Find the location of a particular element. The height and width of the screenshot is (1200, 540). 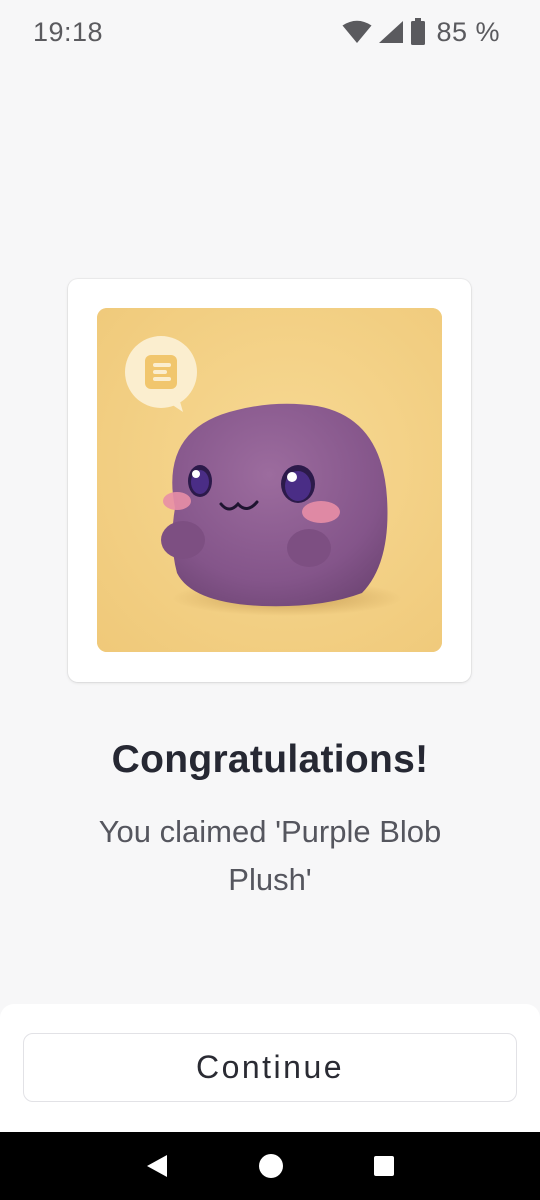

battery-percentage: 85 % is located at coordinates (468, 31).